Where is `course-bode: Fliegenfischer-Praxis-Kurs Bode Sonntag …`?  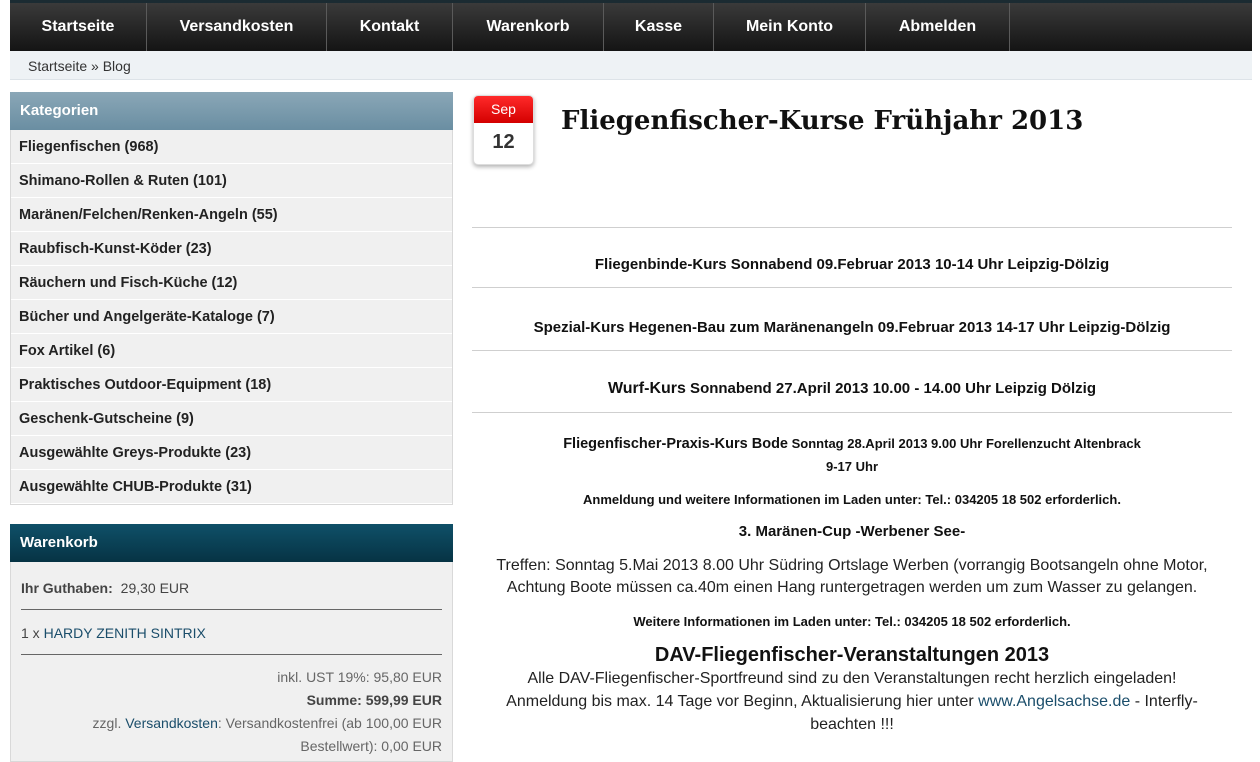 course-bode: Fliegenfischer-Praxis-Kurs Bode Sonntag … is located at coordinates (852, 444).